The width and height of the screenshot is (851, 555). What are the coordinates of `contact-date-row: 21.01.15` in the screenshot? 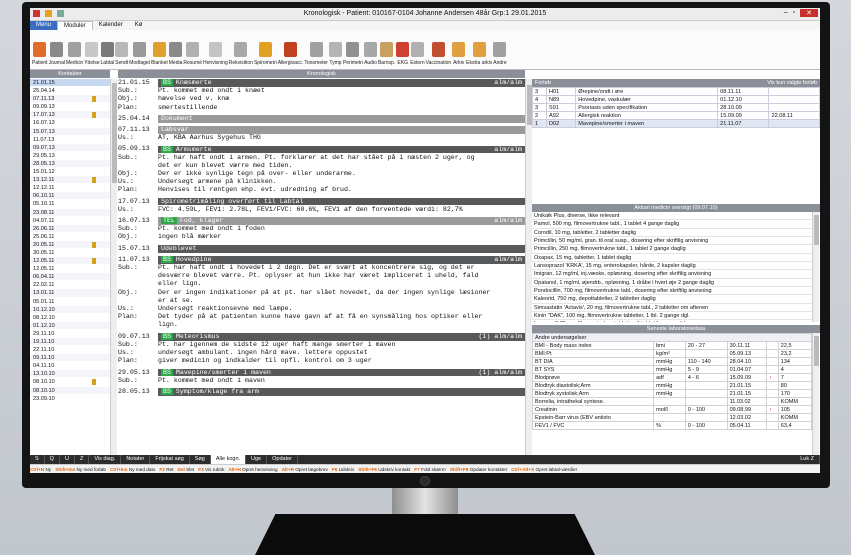 It's located at (70, 83).